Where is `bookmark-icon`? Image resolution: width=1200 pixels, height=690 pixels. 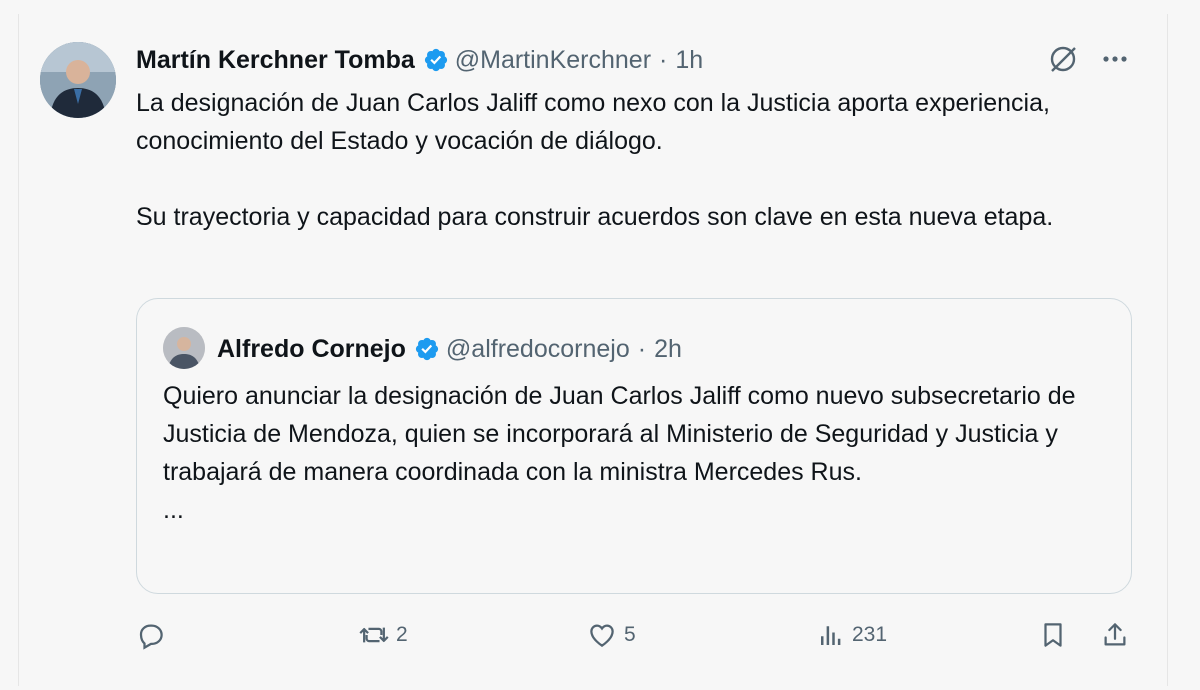 bookmark-icon is located at coordinates (1053, 635).